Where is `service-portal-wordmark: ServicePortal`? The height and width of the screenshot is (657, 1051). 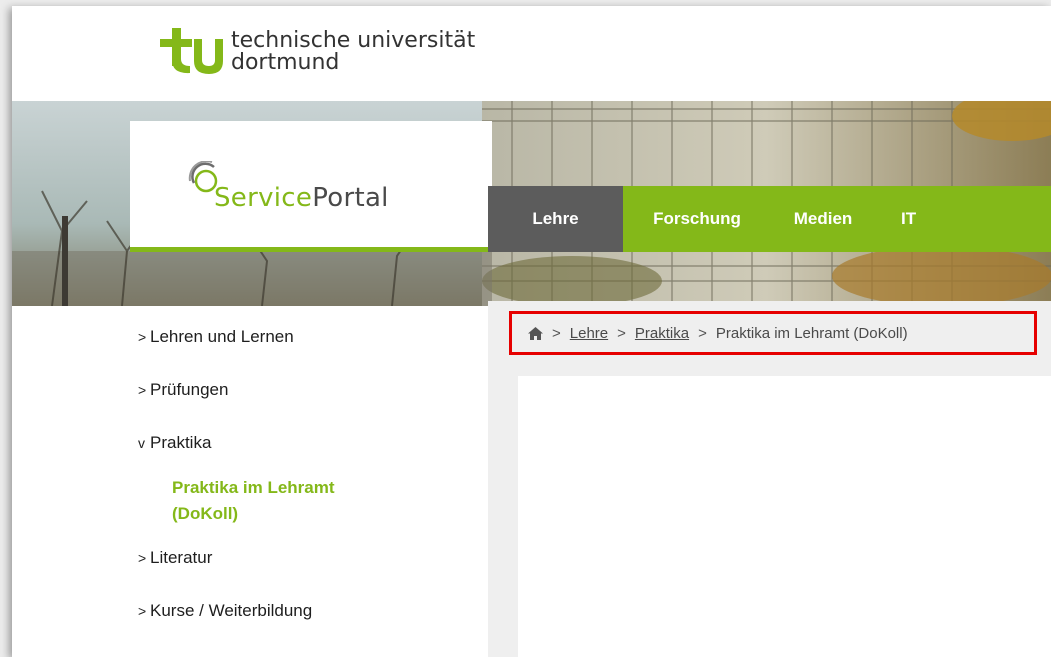
service-portal-wordmark: ServicePortal is located at coordinates (301, 198).